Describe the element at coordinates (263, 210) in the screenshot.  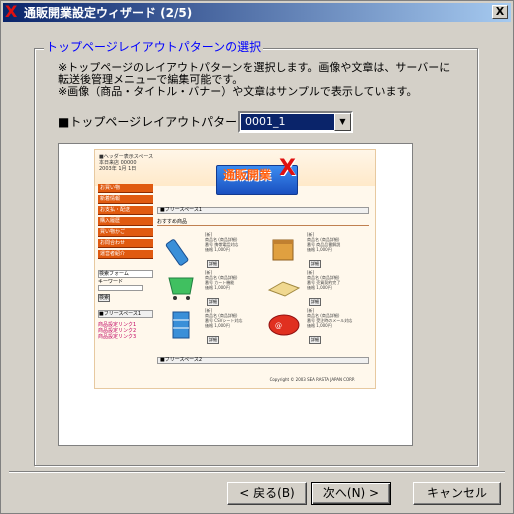
I see `free-space-top: ■フリースペース1` at that location.